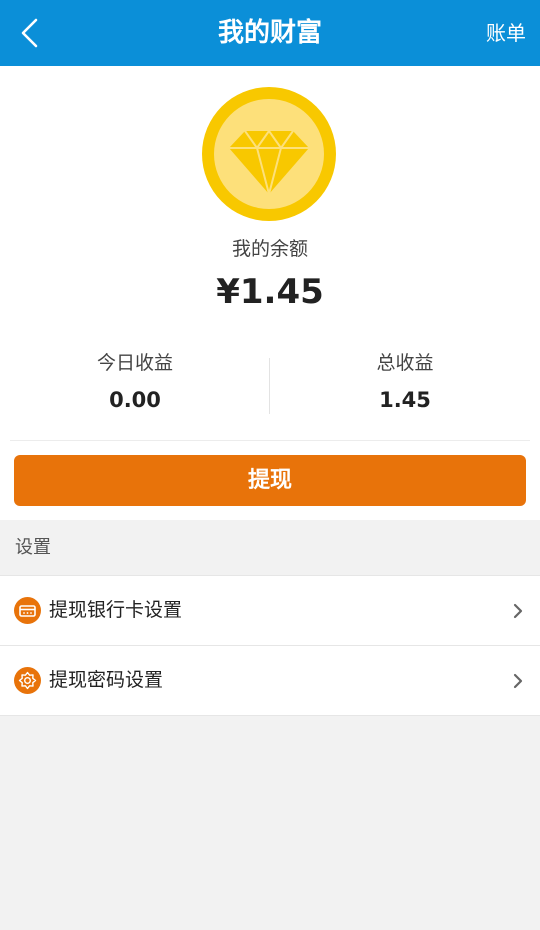 The image size is (540, 930). I want to click on list-item-bank-card-settings: 提现银行卡设置, so click(270, 611).